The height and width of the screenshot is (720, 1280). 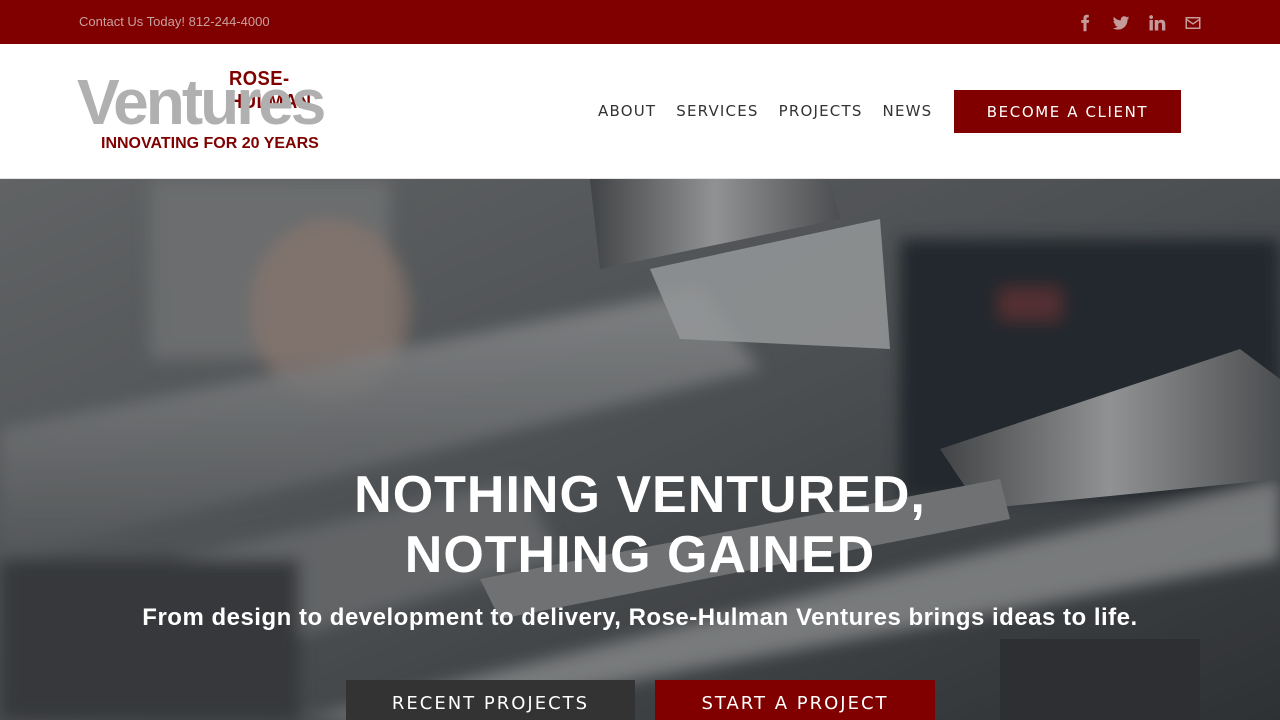 I want to click on become-a-client-button: BECOME A CLIENT, so click(x=1067, y=111).